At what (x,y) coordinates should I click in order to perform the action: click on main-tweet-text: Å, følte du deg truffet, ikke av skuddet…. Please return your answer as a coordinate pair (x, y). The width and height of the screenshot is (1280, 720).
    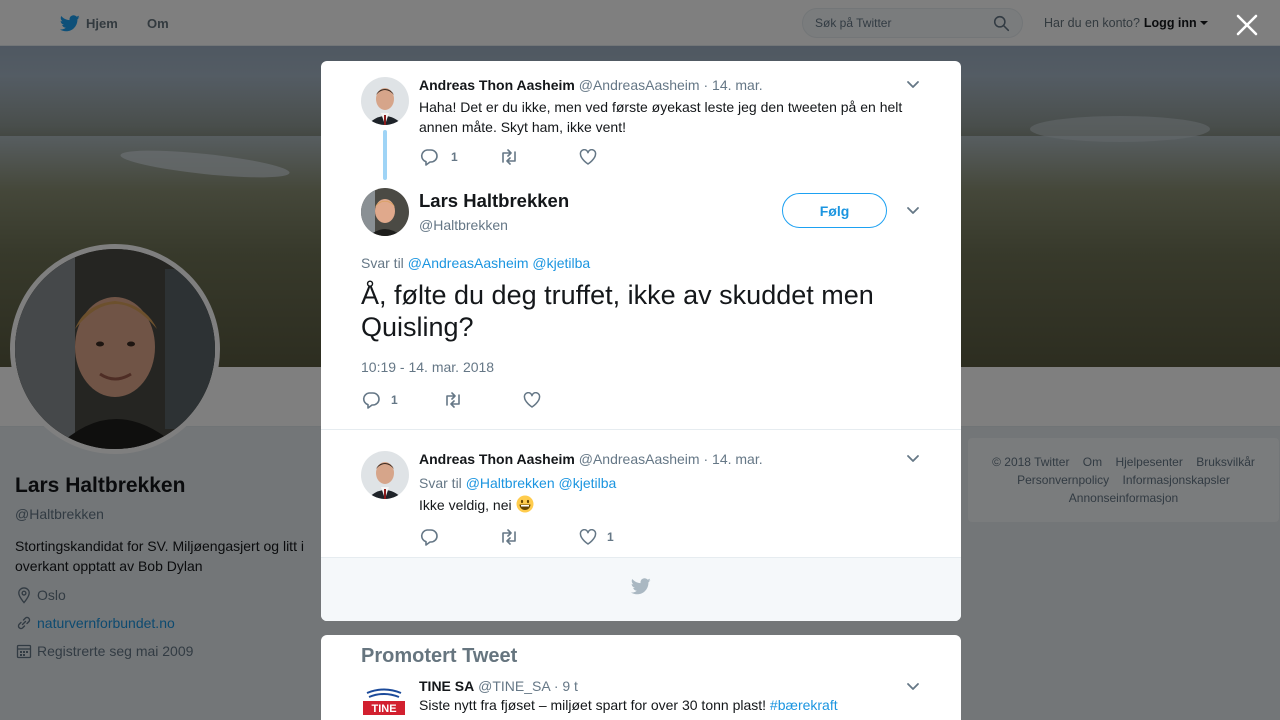
    Looking at the image, I should click on (617, 311).